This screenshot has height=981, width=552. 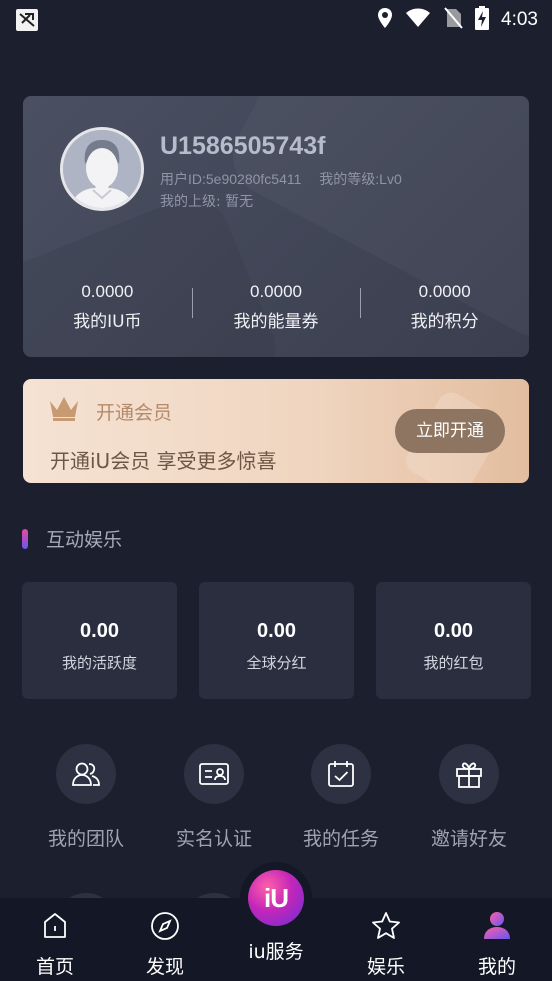 I want to click on tab-label: iu服务, so click(x=276, y=952).